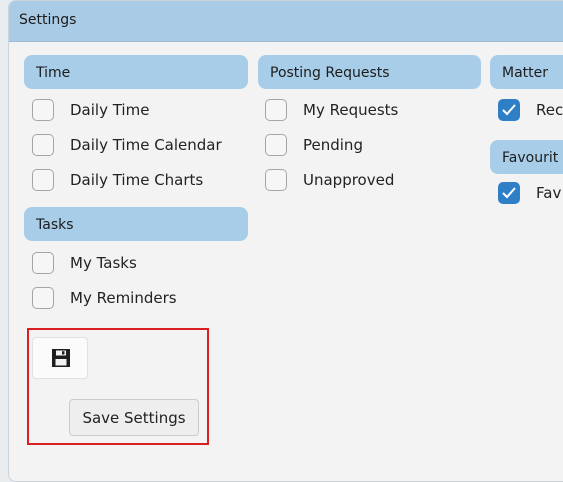 The width and height of the screenshot is (563, 482). I want to click on group-header-posting-requests: Posting Requests, so click(369, 72).